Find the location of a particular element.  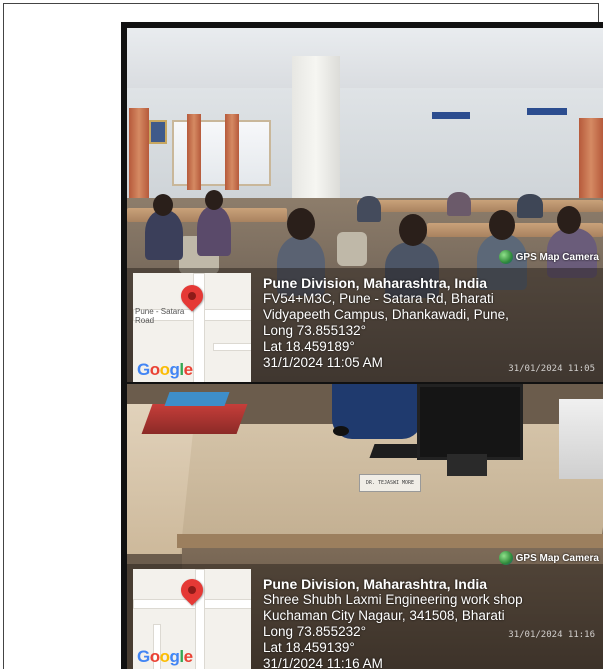

monitor-stand is located at coordinates (467, 465).